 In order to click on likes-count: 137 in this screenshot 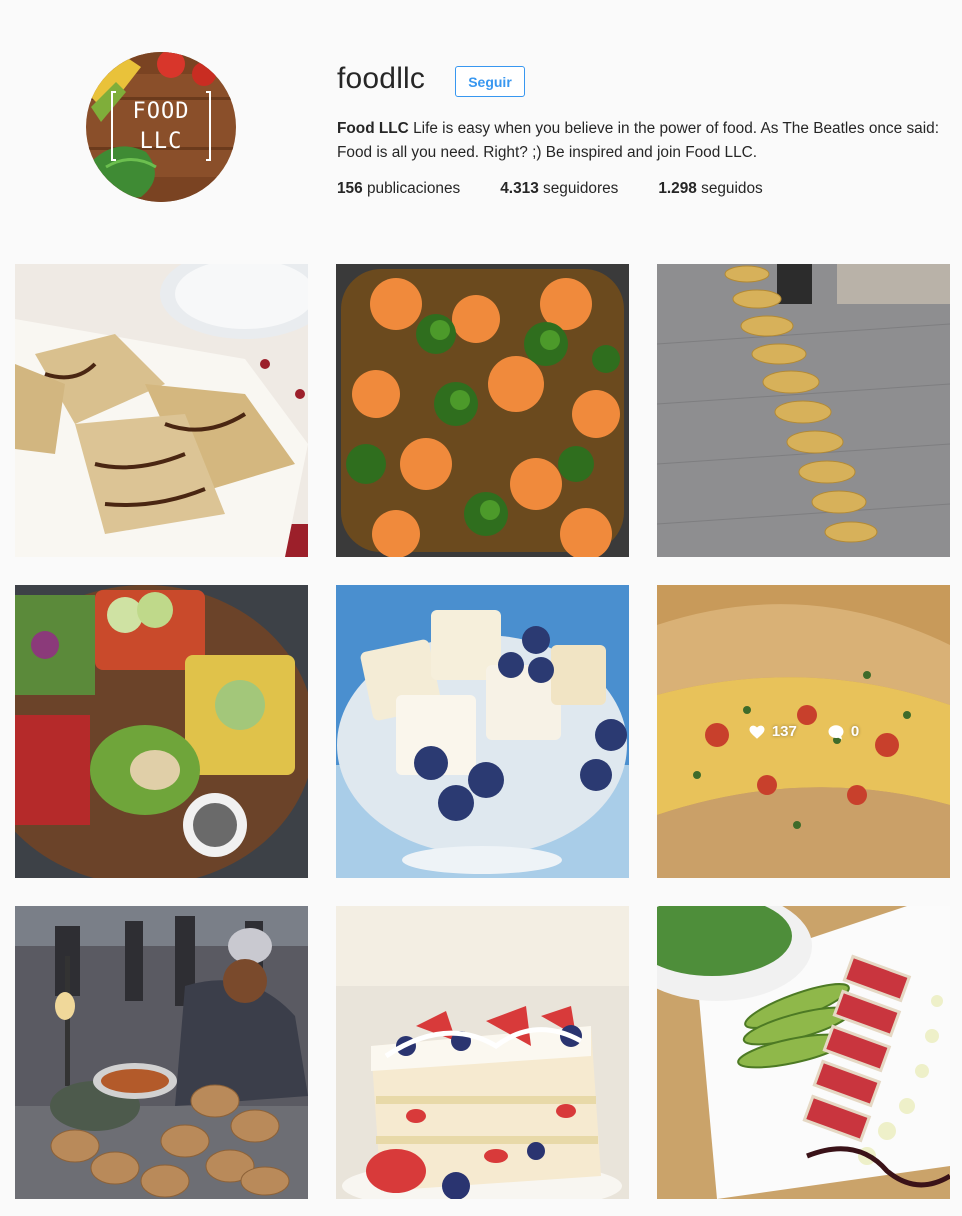, I will do `click(784, 731)`.